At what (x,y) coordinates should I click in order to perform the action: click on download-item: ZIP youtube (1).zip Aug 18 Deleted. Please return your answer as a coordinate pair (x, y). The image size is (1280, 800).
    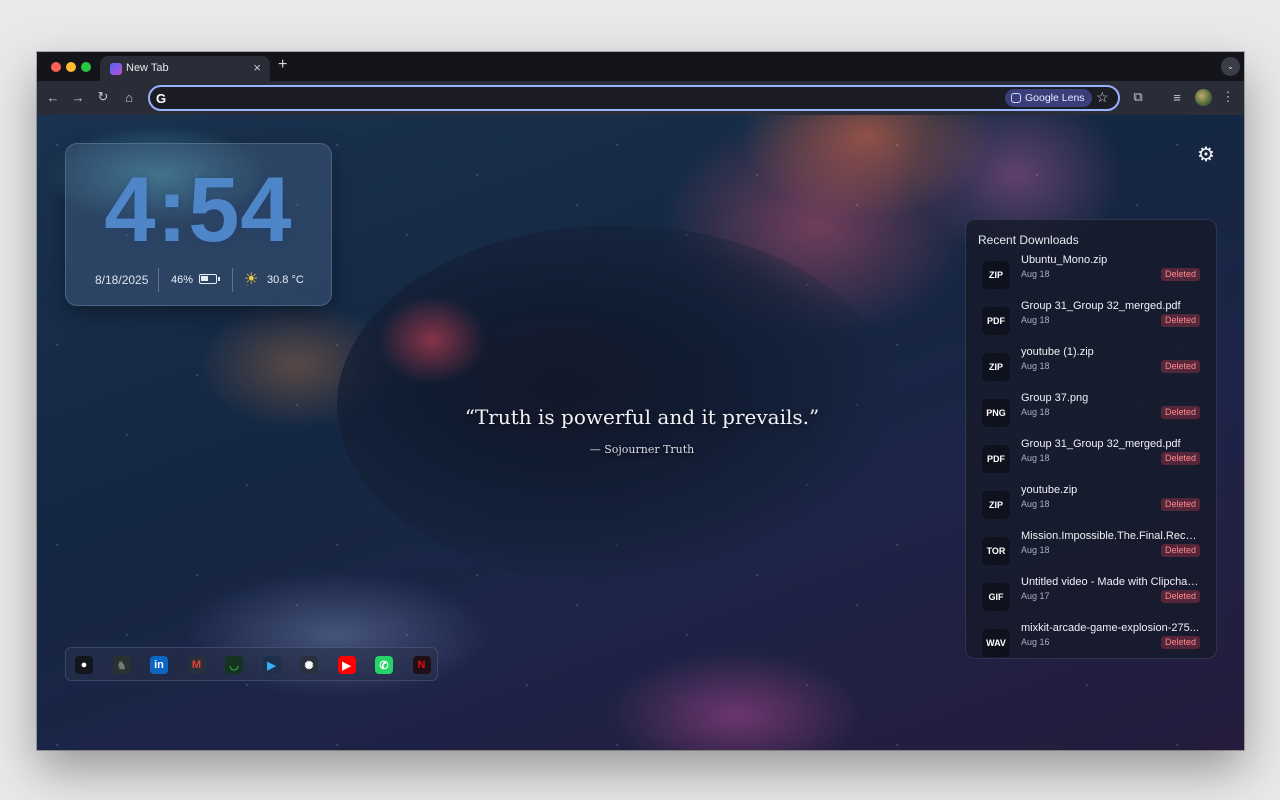
    Looking at the image, I should click on (1091, 369).